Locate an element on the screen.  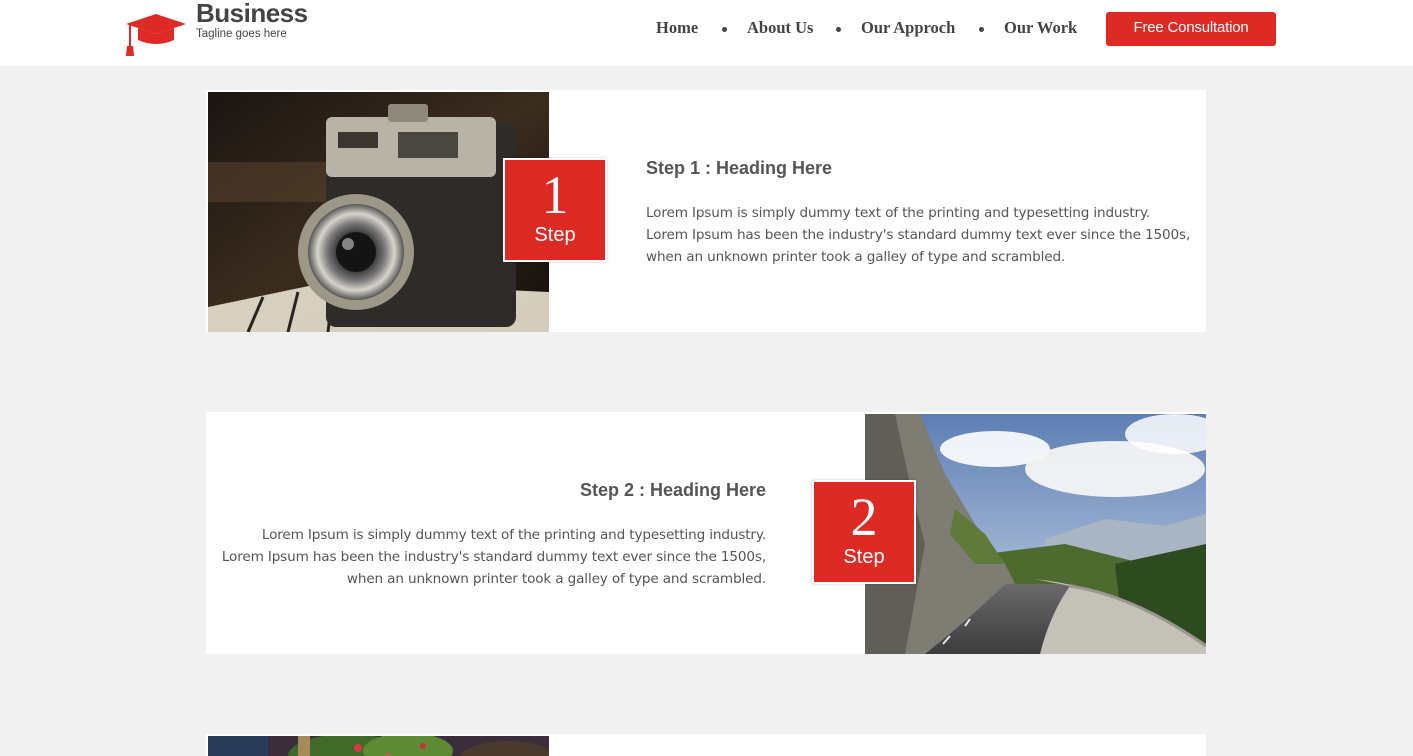
tagline: Tagline goes here is located at coordinates (241, 34).